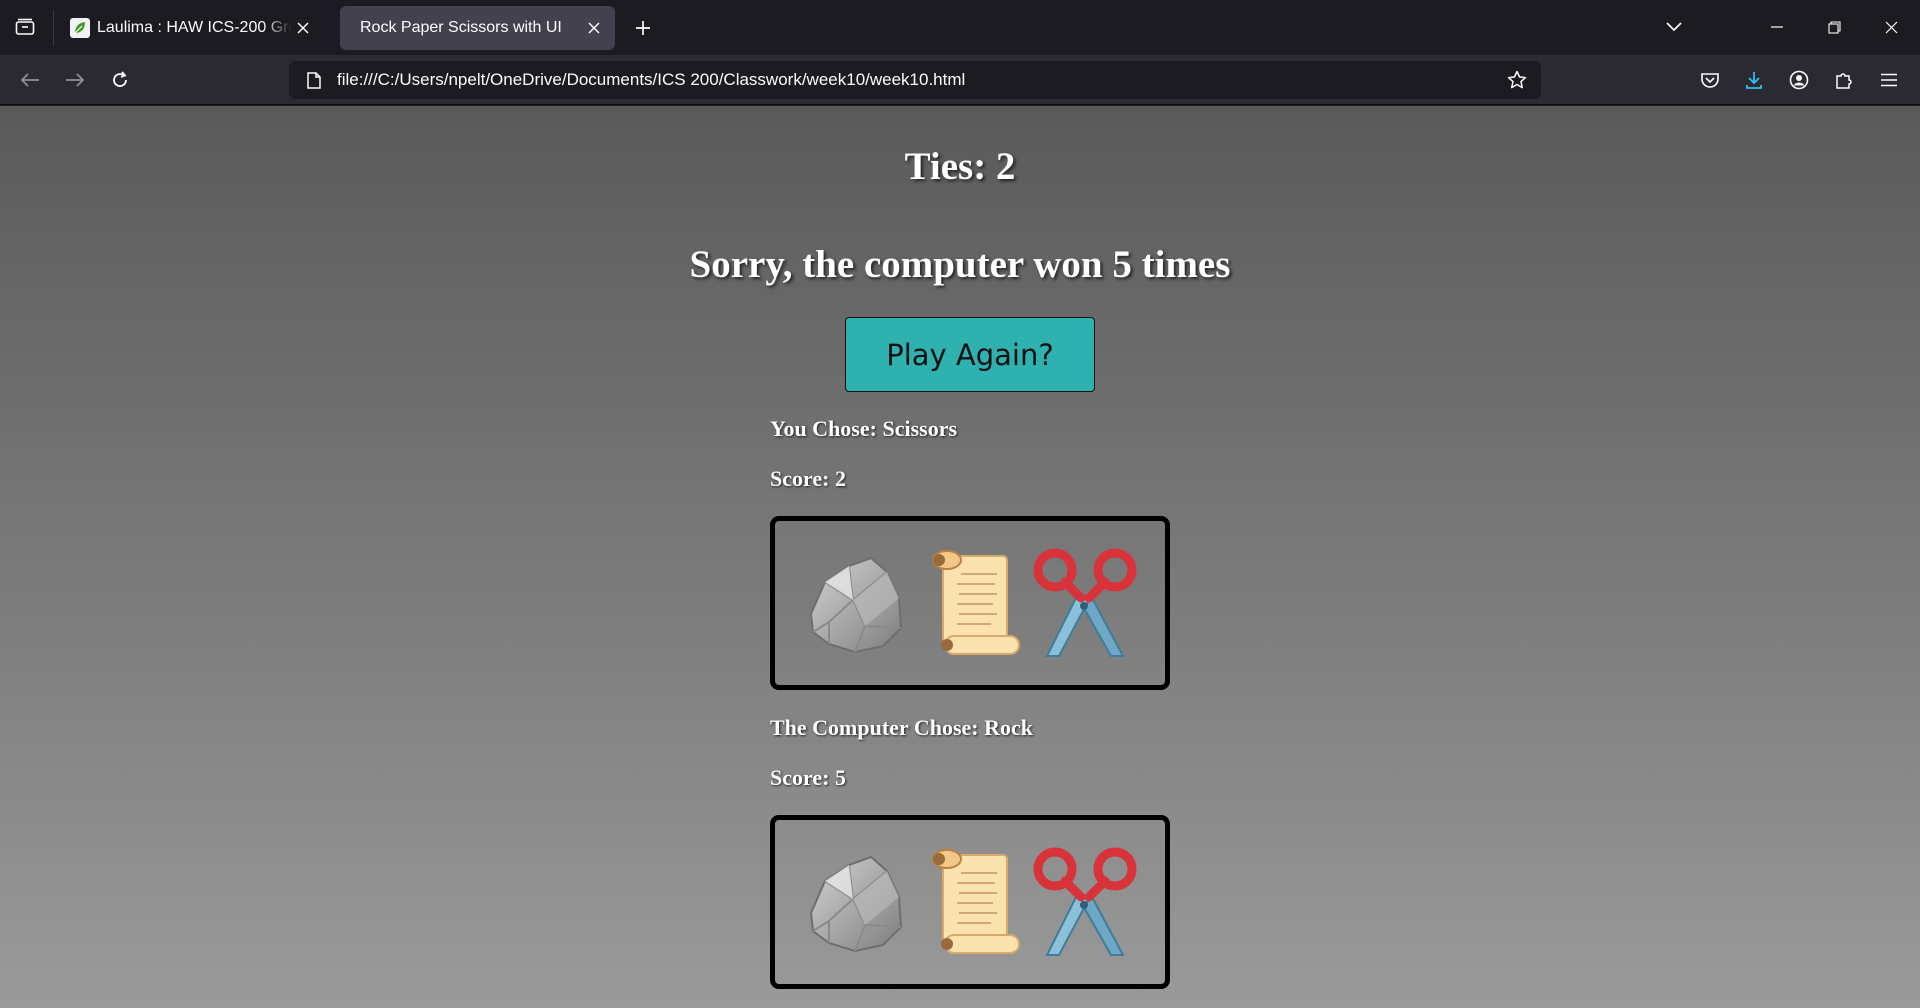  I want to click on download-icon, so click(1754, 80).